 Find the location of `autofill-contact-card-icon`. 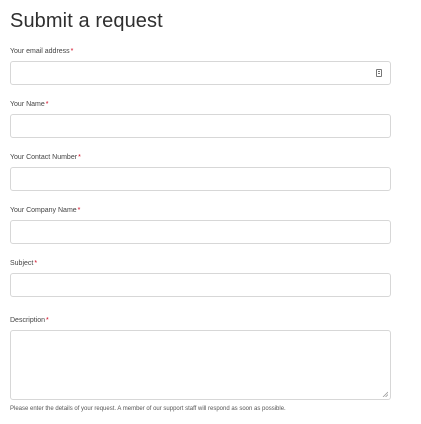

autofill-contact-card-icon is located at coordinates (379, 73).